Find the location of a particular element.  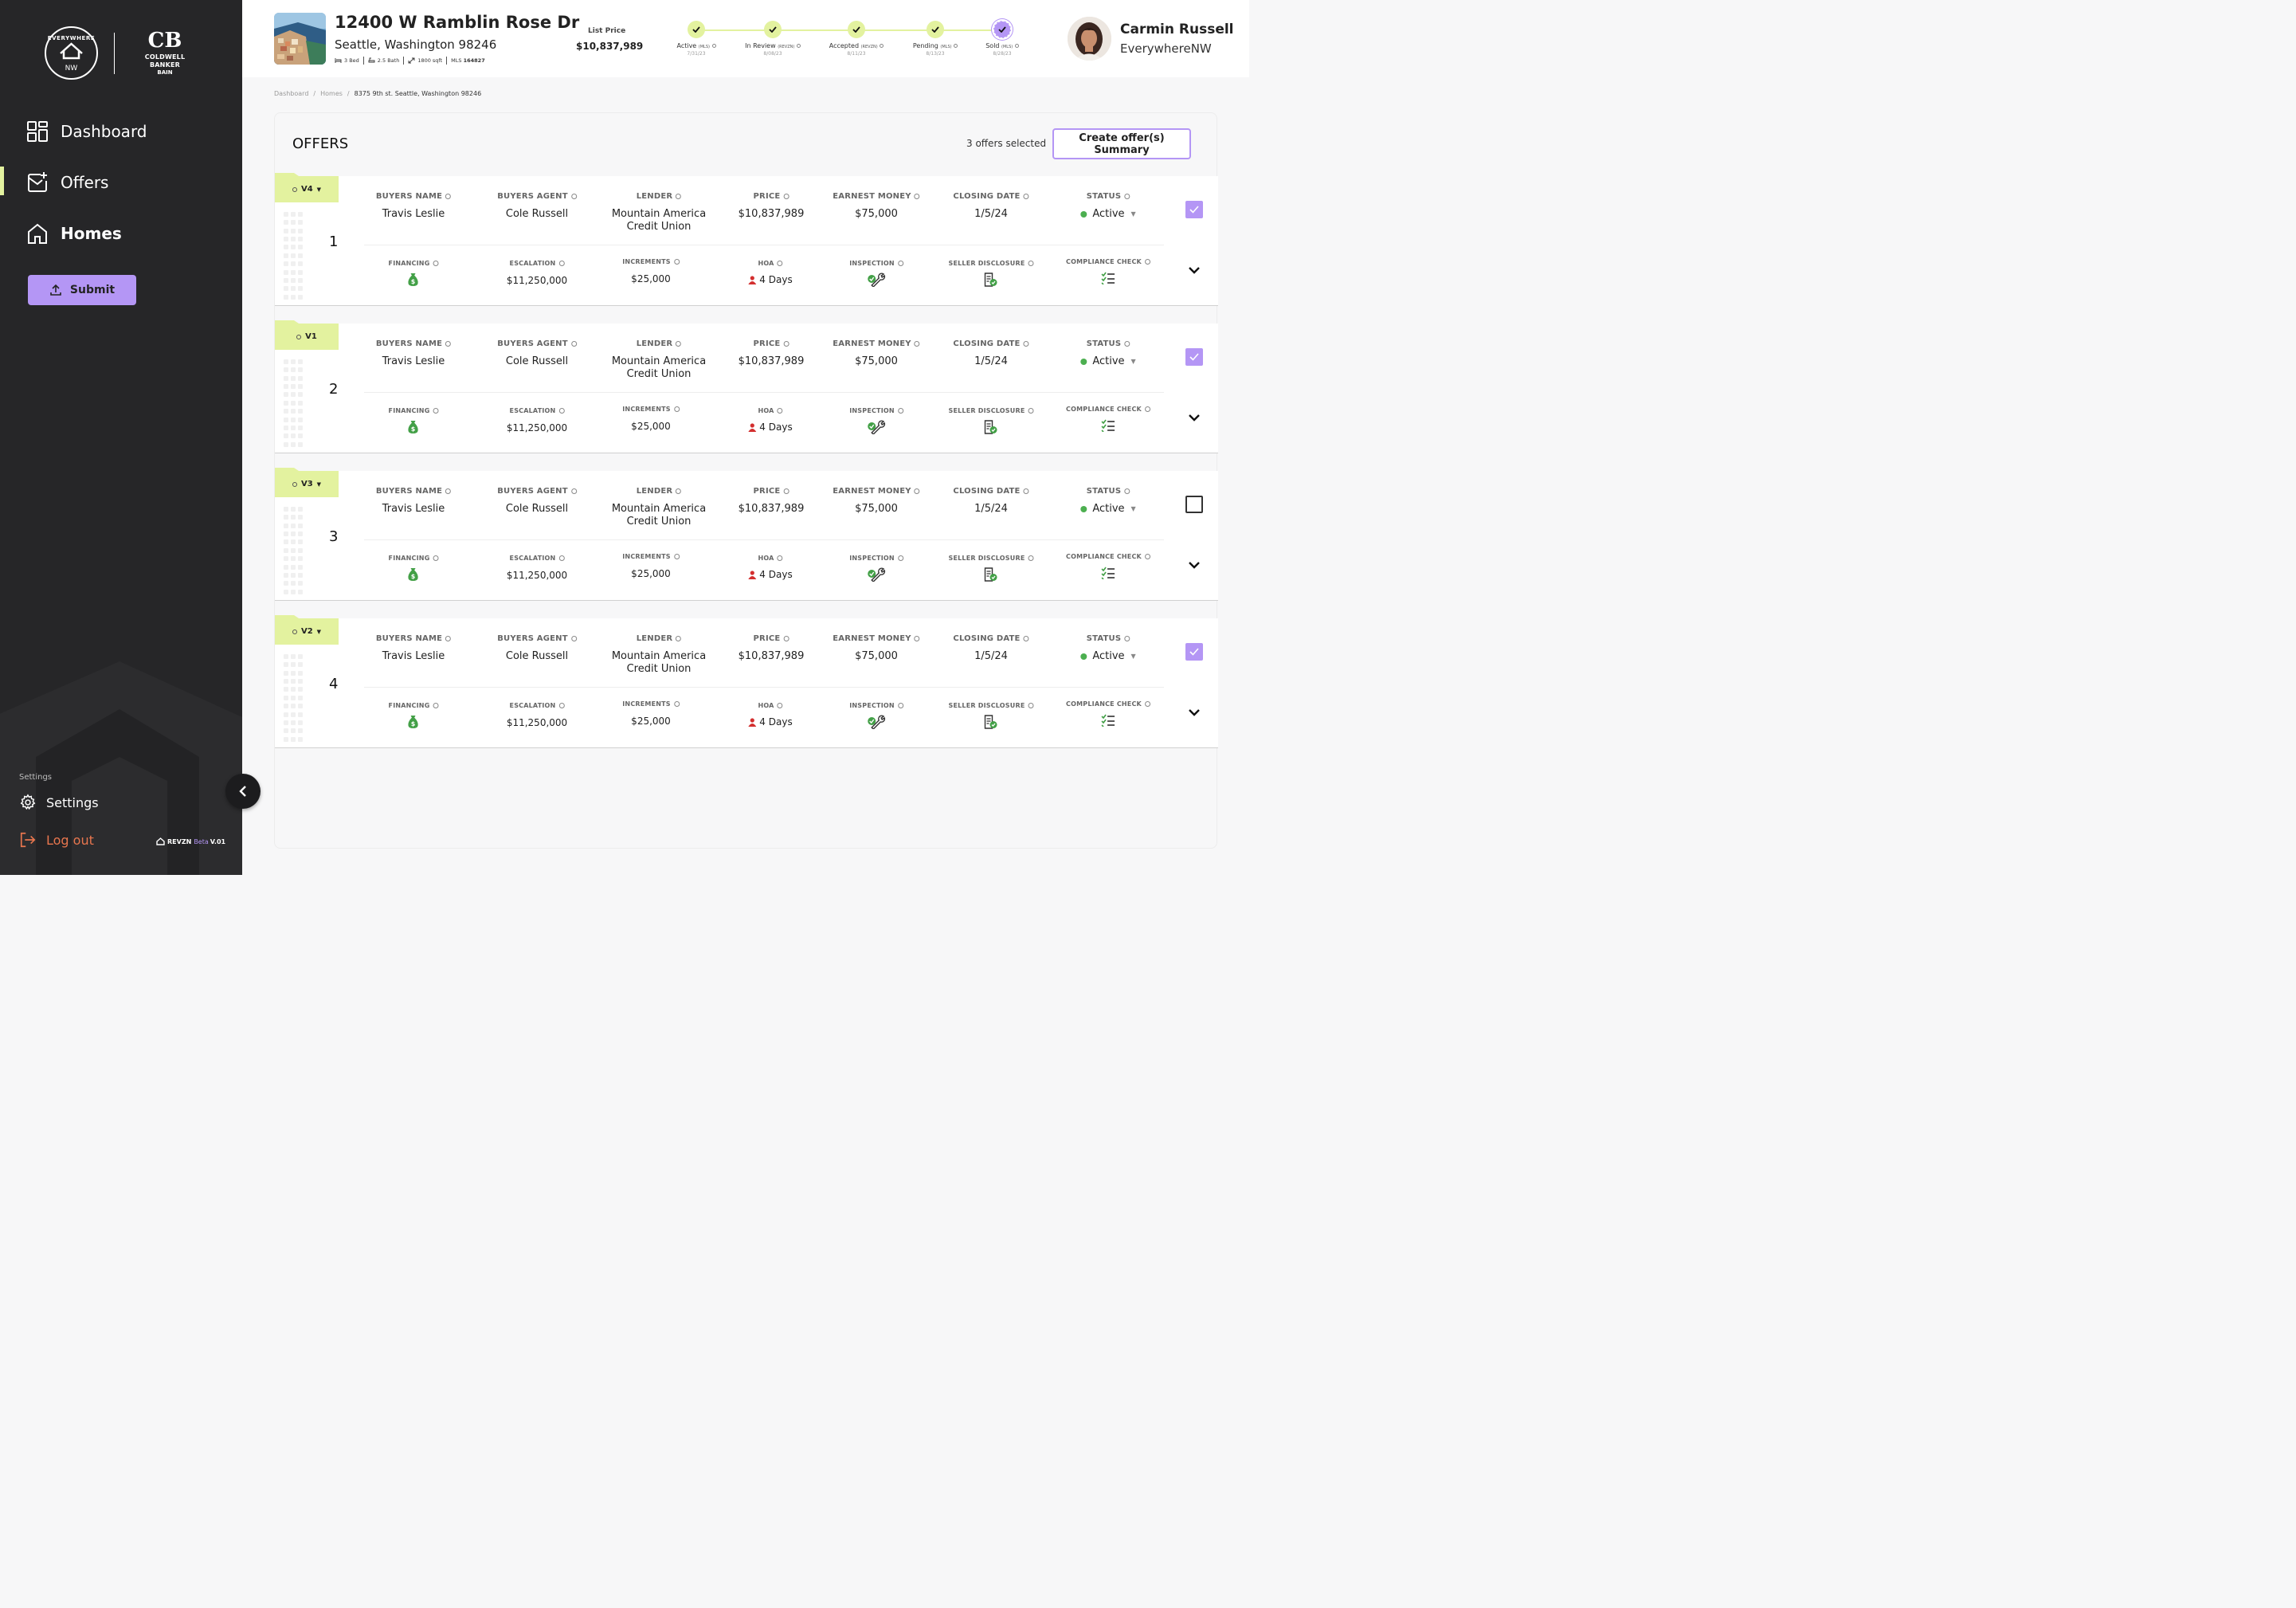

step-label: Active (MLS) is located at coordinates (696, 45).